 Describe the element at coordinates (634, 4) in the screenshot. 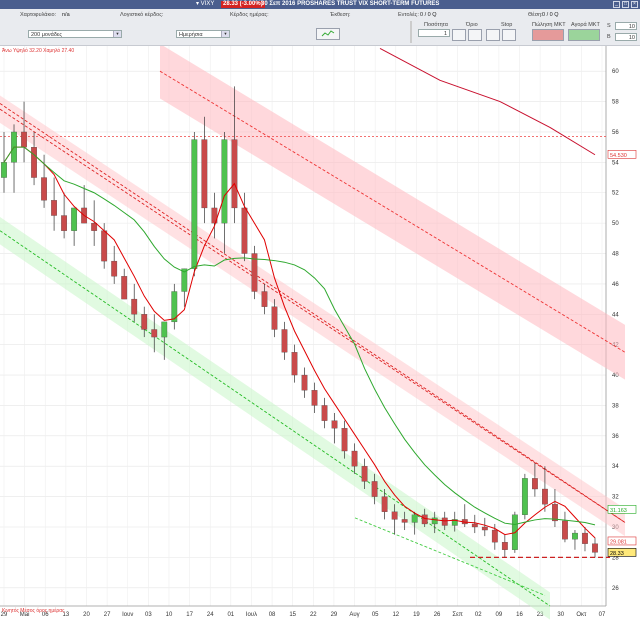

I see `close-icon: ×` at that location.